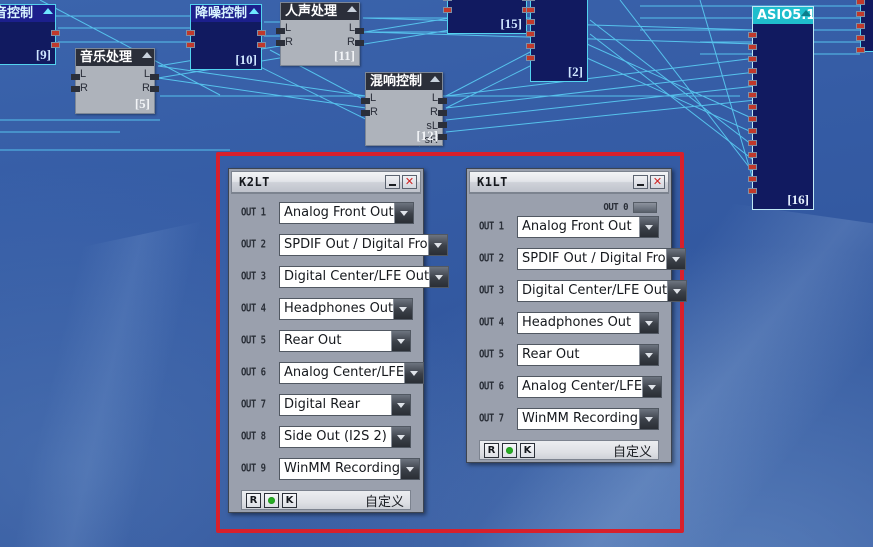  I want to click on node-vocal-process: 人声处理 L R L R [11], so click(320, 34).